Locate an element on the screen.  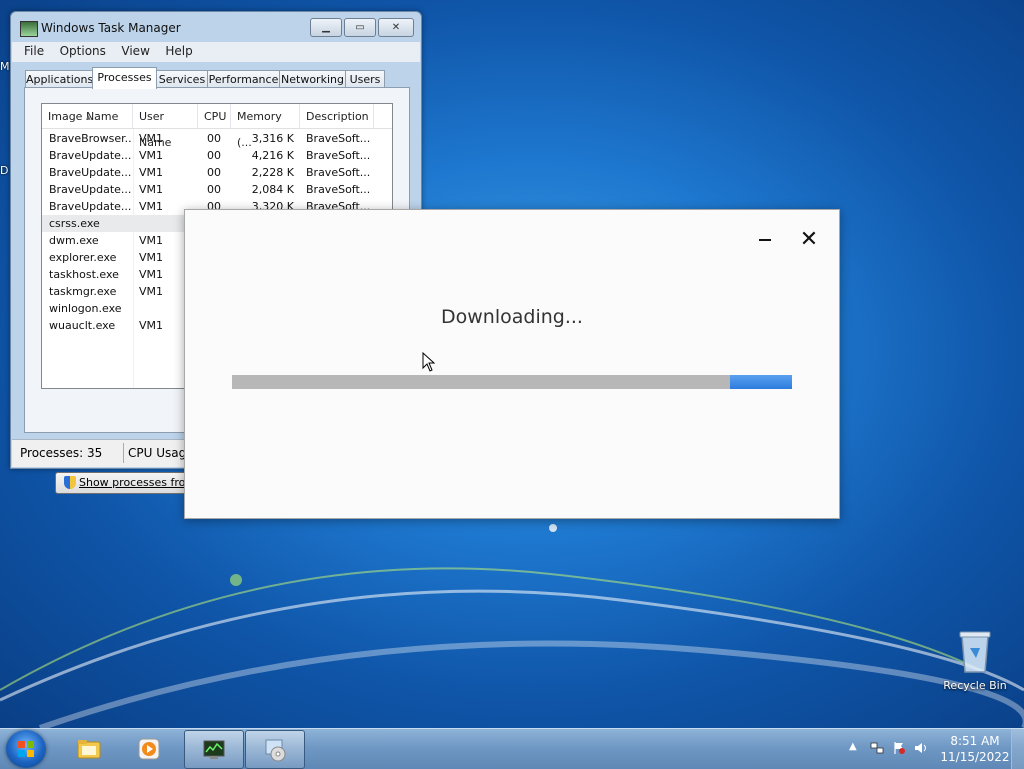
installer-cd-icon is located at coordinates (275, 750).